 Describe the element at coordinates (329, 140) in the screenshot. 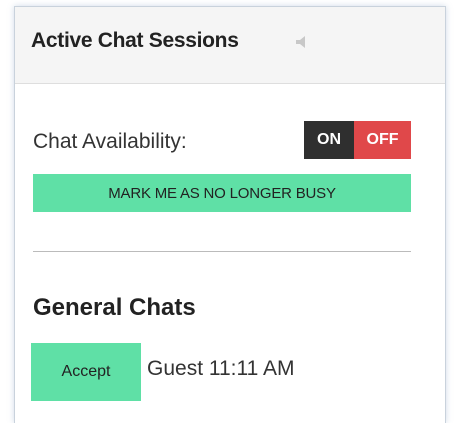

I see `toggle-on-option: ON` at that location.